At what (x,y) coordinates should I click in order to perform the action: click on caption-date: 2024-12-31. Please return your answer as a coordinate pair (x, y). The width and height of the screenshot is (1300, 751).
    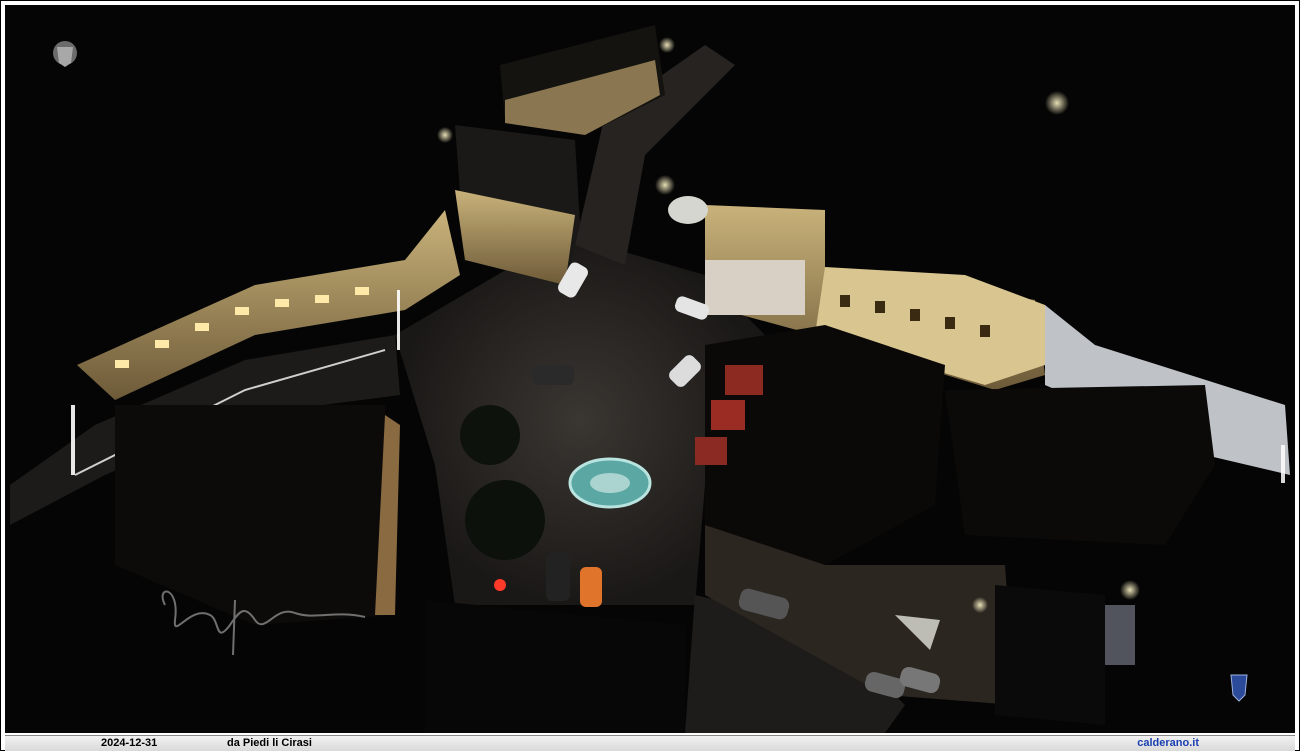
    Looking at the image, I should click on (129, 743).